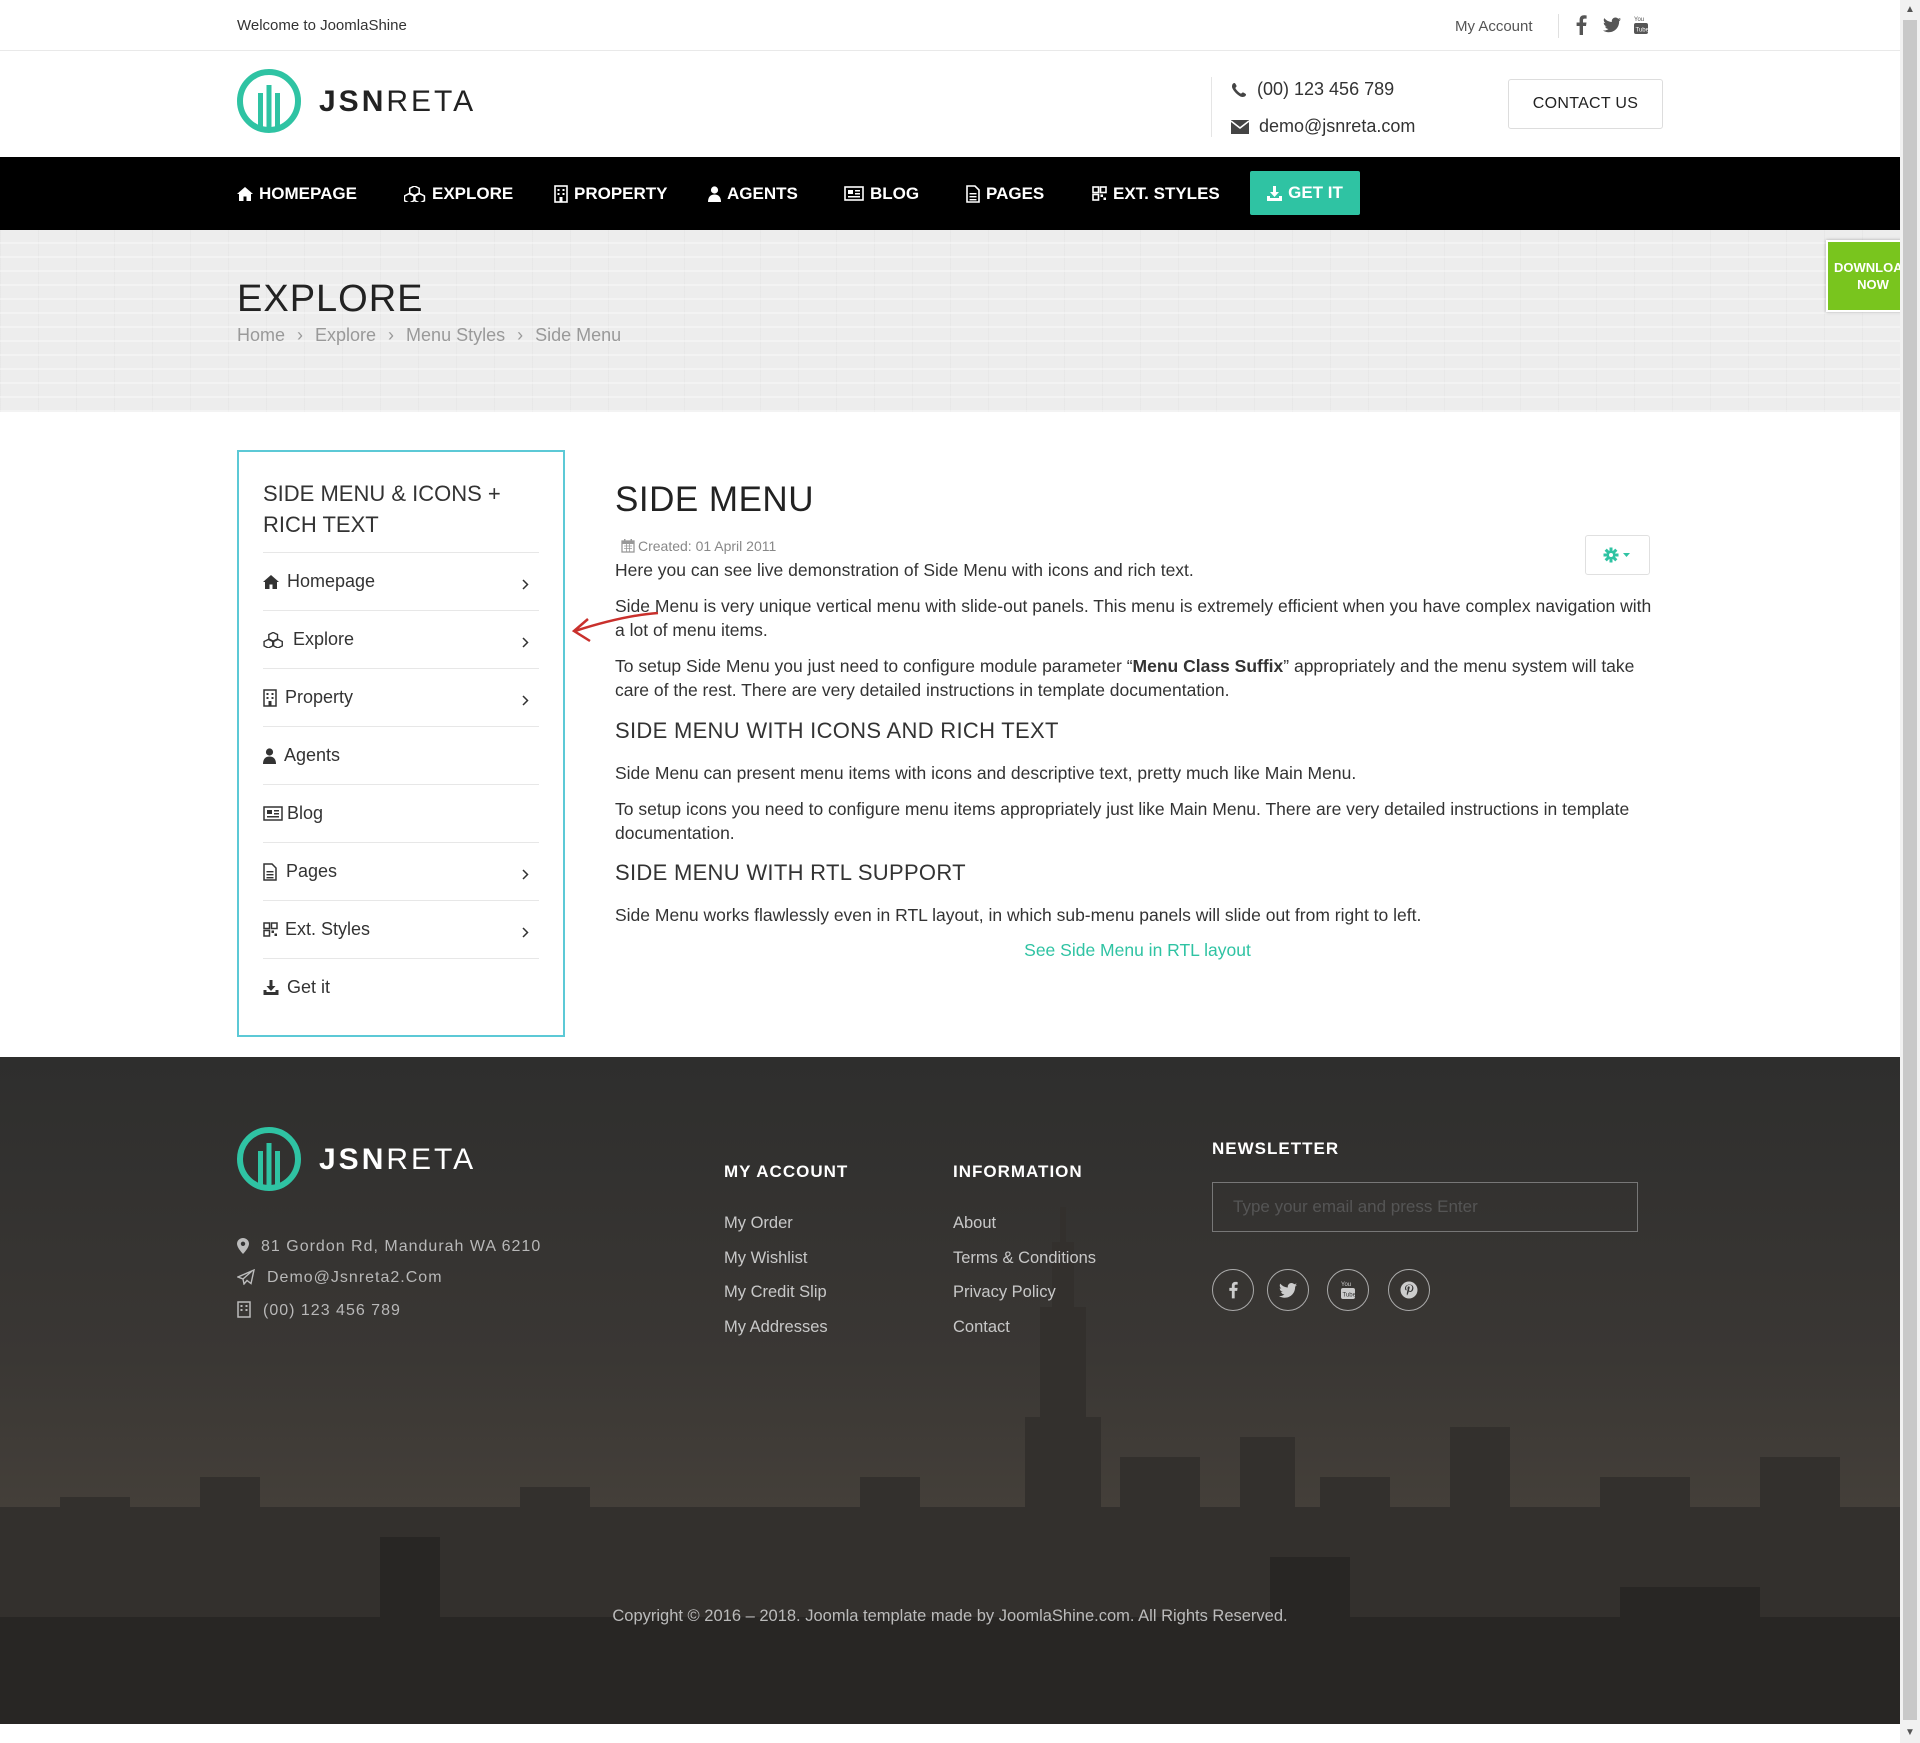 This screenshot has height=1743, width=1920. Describe the element at coordinates (1004, 1292) in the screenshot. I see `footer-link-privacy: Privacy Policy` at that location.